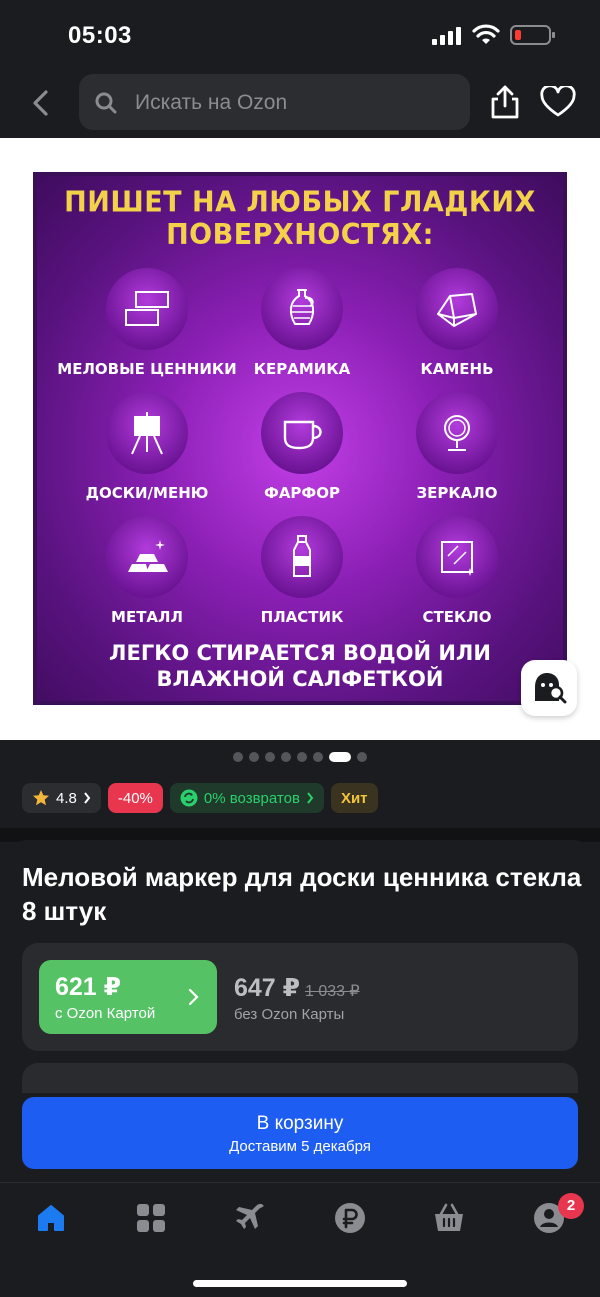  I want to click on returns-chip: 0% возвратов, so click(246, 798).